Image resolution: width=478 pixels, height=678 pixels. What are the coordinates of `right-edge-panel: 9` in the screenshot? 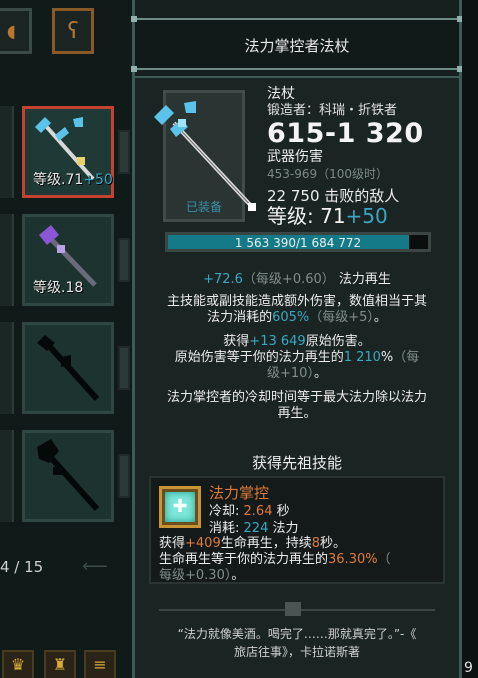 It's located at (470, 339).